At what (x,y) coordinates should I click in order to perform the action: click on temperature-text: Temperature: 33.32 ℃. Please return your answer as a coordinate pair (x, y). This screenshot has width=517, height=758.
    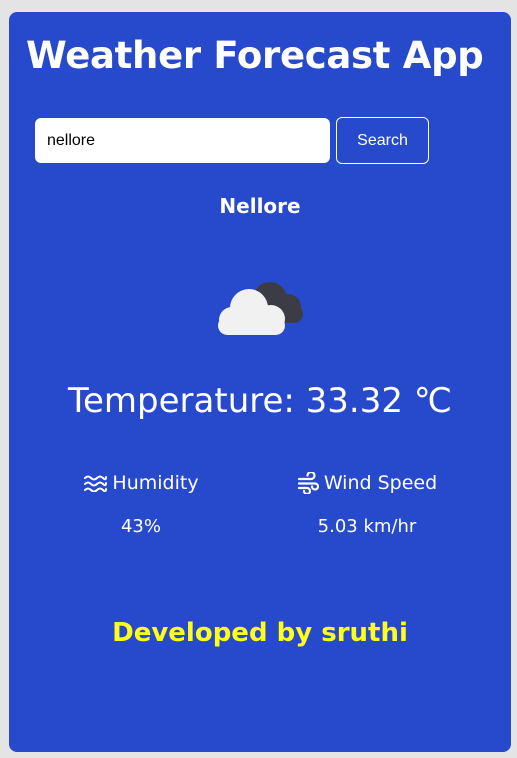
    Looking at the image, I should click on (260, 401).